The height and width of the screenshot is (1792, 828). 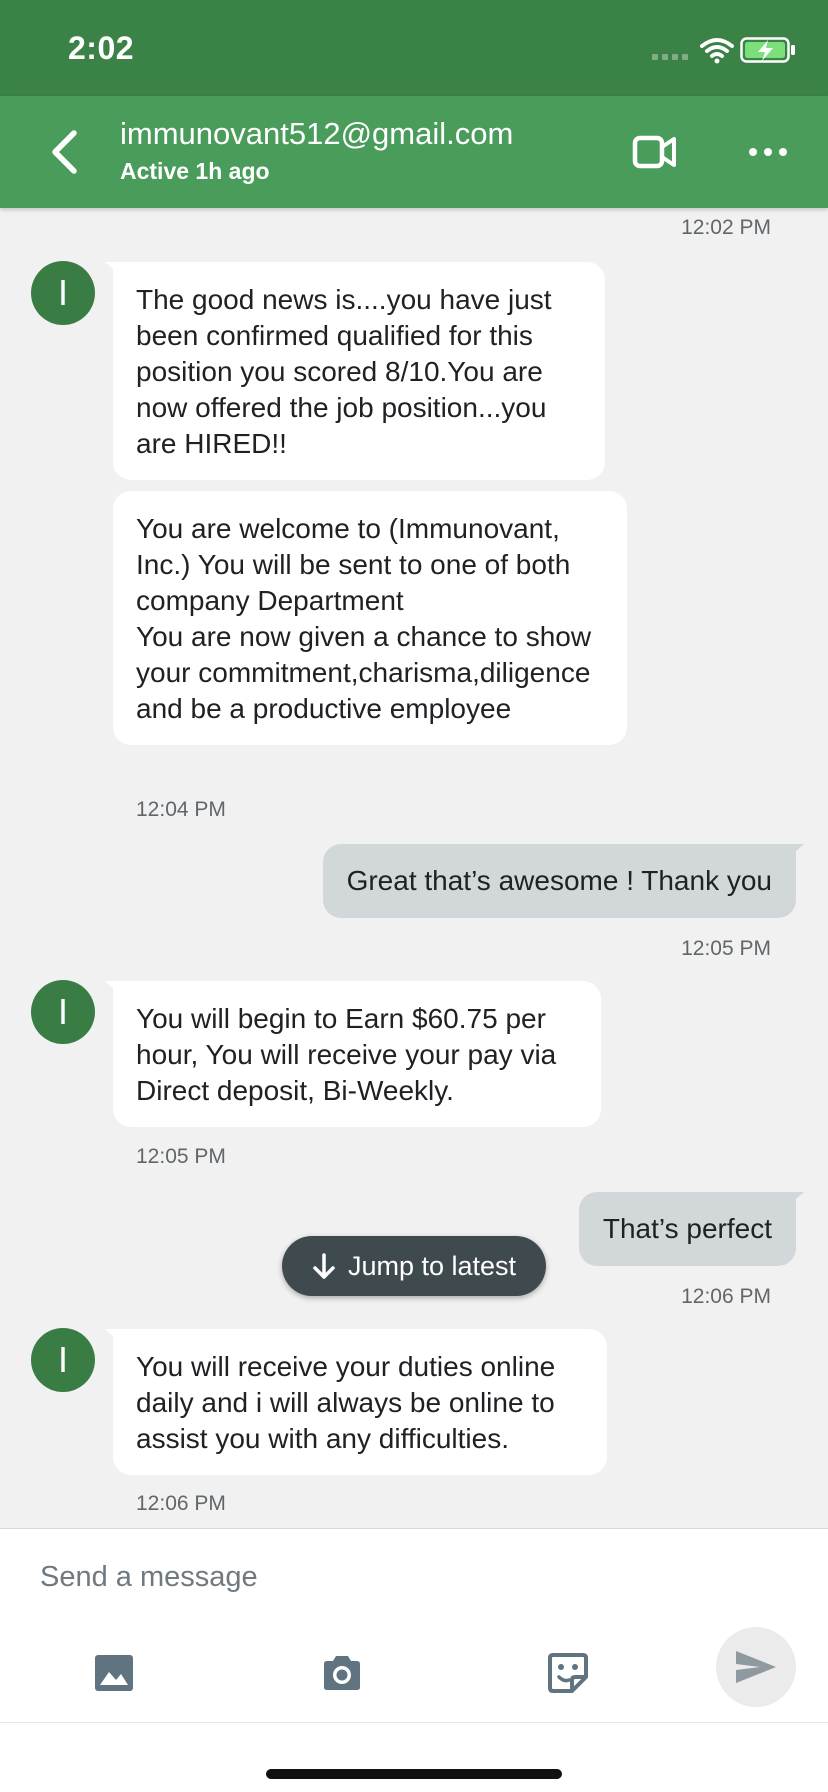 What do you see at coordinates (316, 134) in the screenshot?
I see `contact-name: immunovant512@gmail.com` at bounding box center [316, 134].